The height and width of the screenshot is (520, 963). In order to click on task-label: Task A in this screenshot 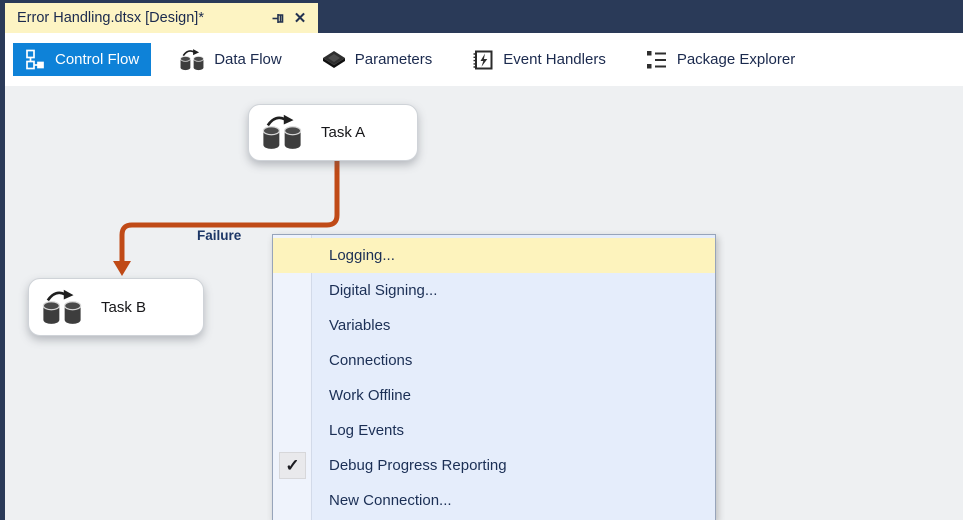, I will do `click(343, 132)`.